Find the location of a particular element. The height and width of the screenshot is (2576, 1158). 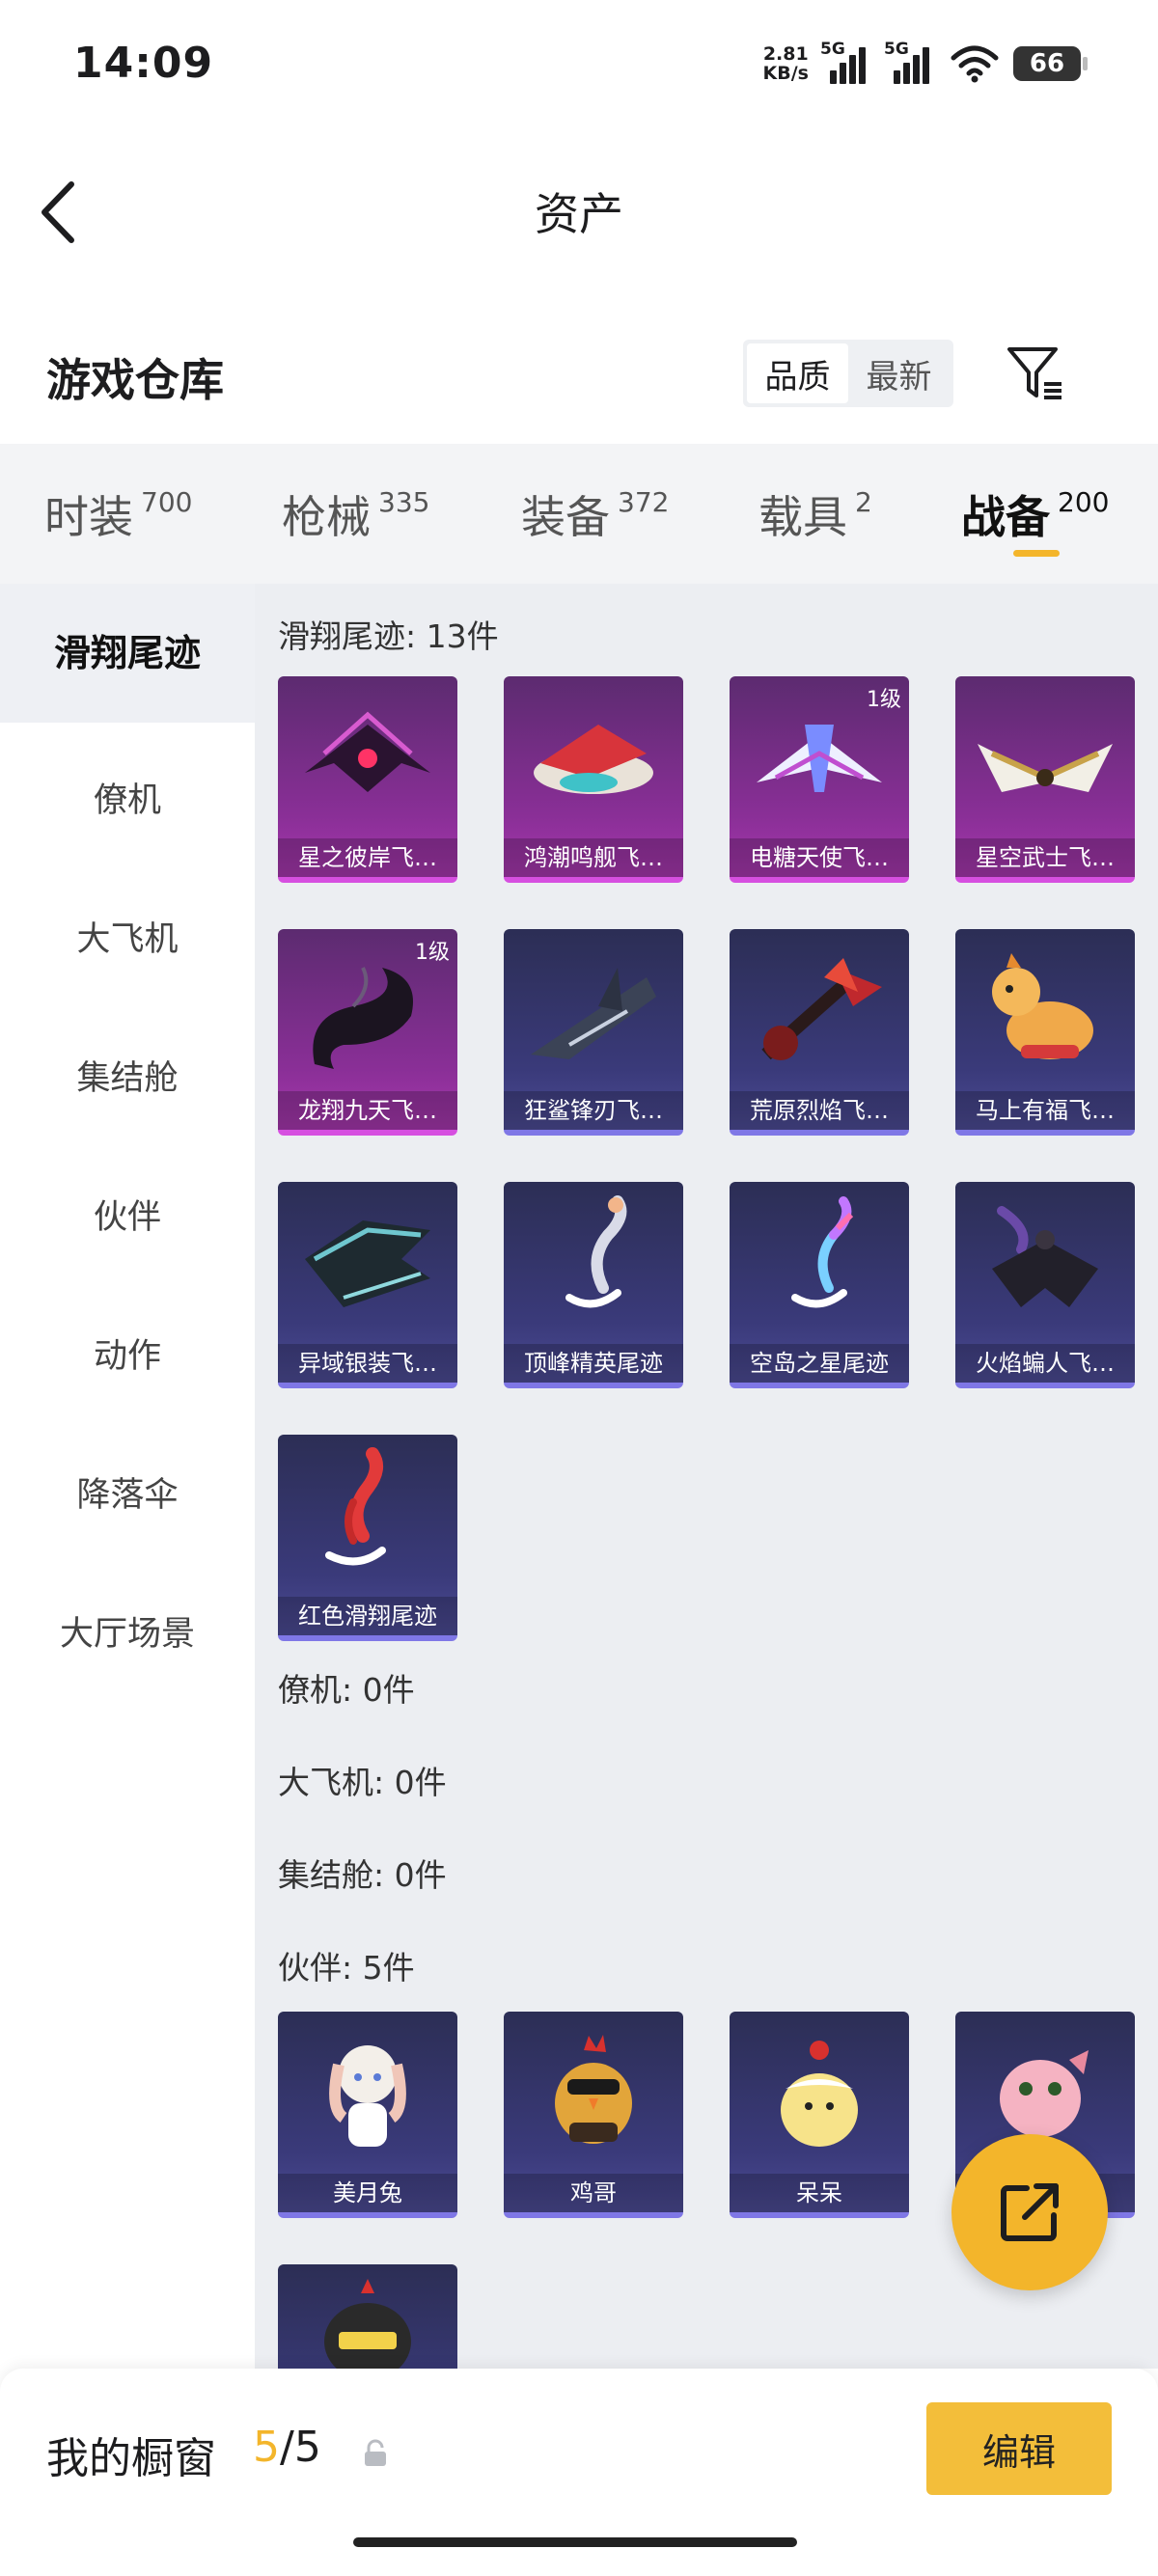

sidebar-item-partner: 伙伴 is located at coordinates (127, 1214).